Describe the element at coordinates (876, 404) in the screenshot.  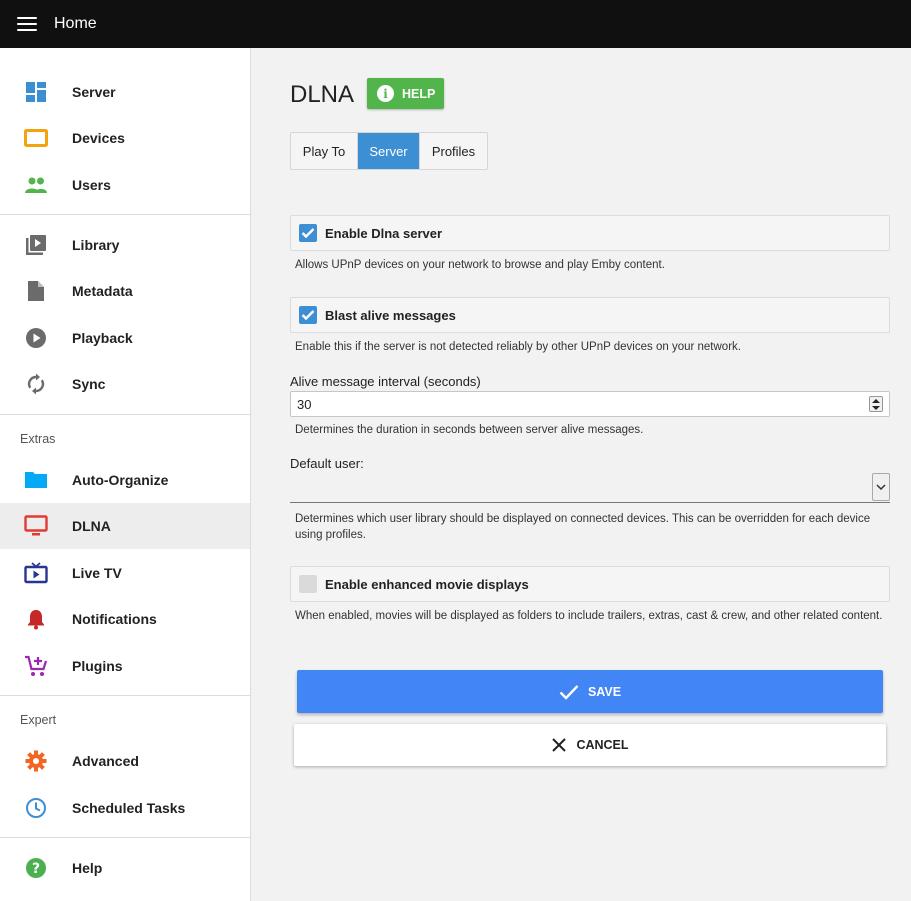
I see `alive-interval-stepper` at that location.